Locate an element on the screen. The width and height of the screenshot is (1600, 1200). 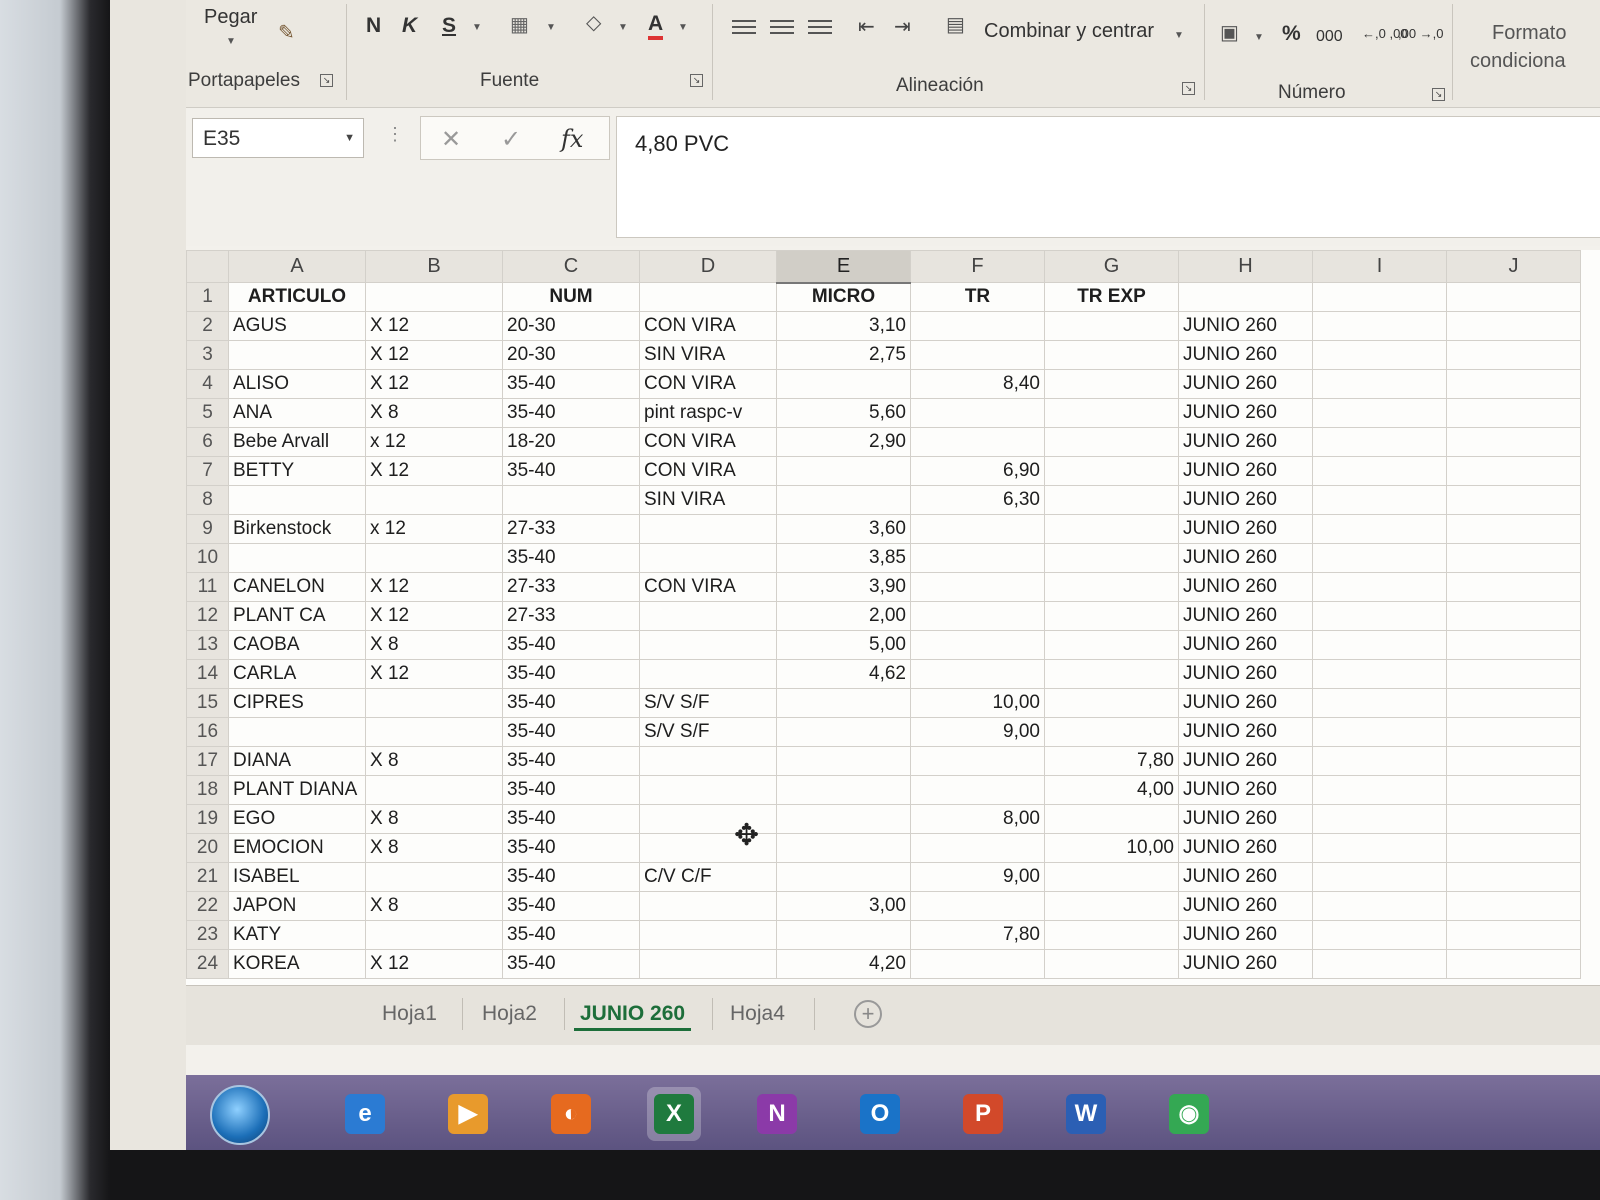
cell-b1 is located at coordinates (434, 297).